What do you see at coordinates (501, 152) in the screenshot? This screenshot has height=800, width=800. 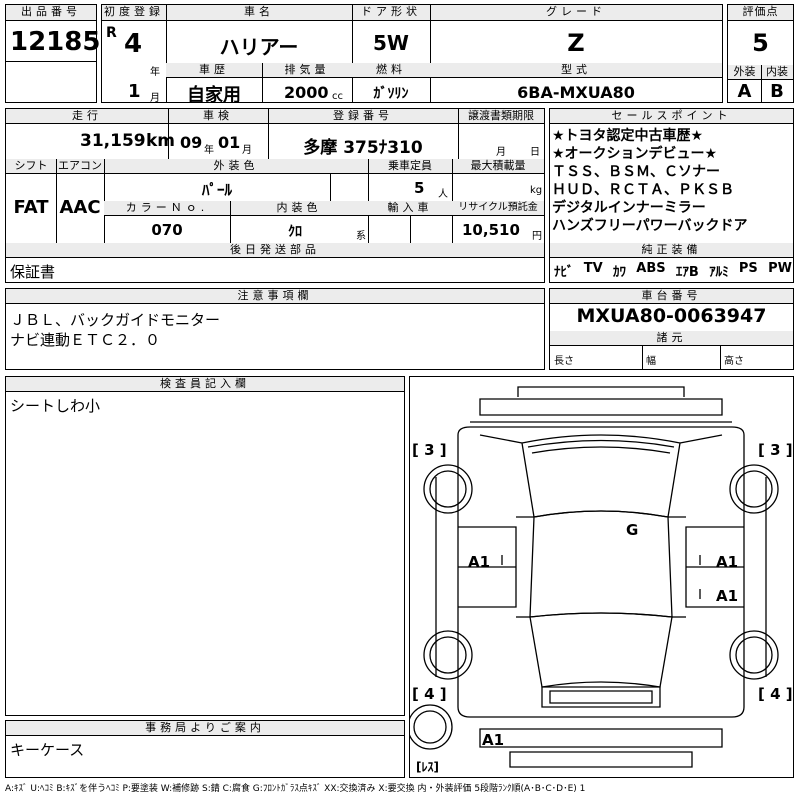 I see `transfer-month-unit: 月` at bounding box center [501, 152].